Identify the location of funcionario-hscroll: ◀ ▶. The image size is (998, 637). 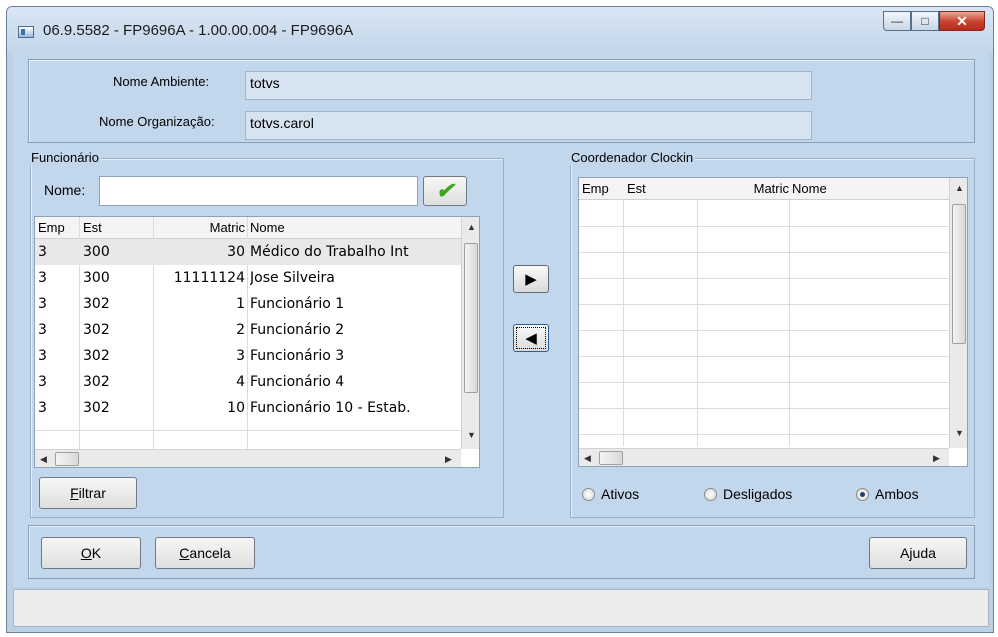
(248, 458).